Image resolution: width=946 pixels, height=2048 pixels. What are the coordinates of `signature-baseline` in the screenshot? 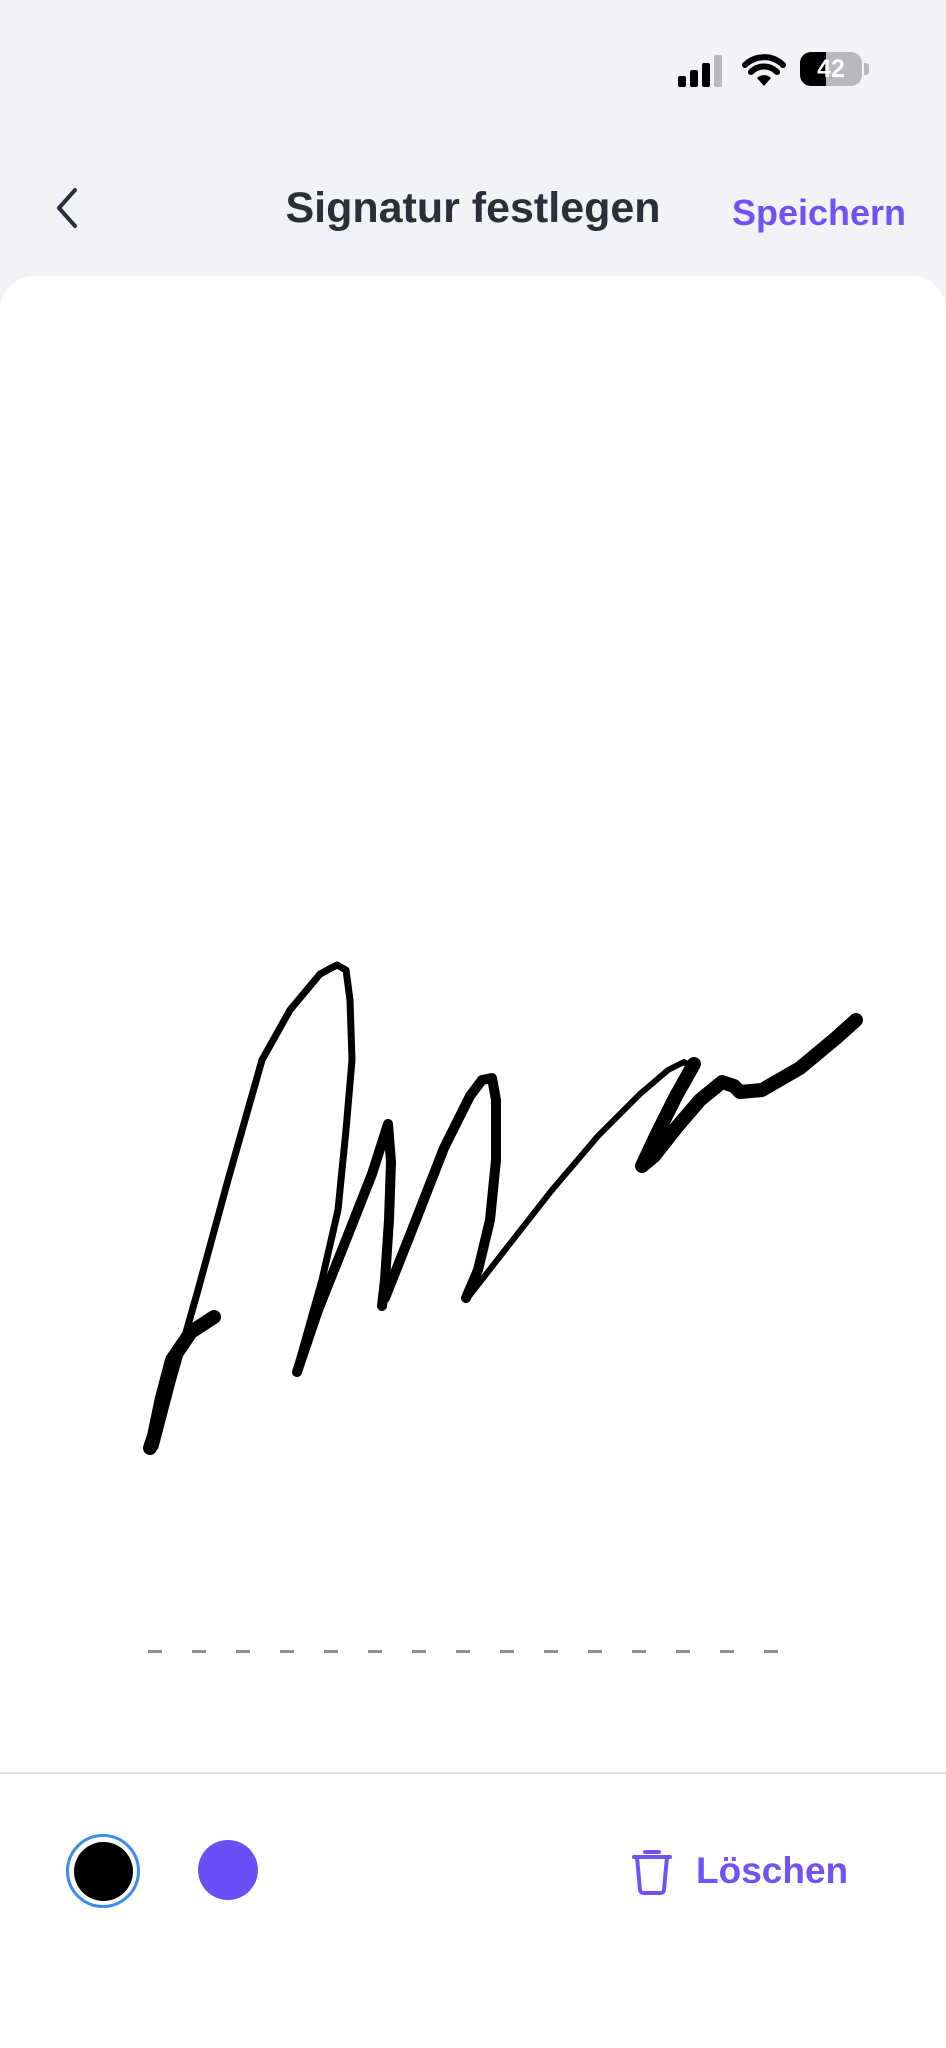 It's located at (463, 1651).